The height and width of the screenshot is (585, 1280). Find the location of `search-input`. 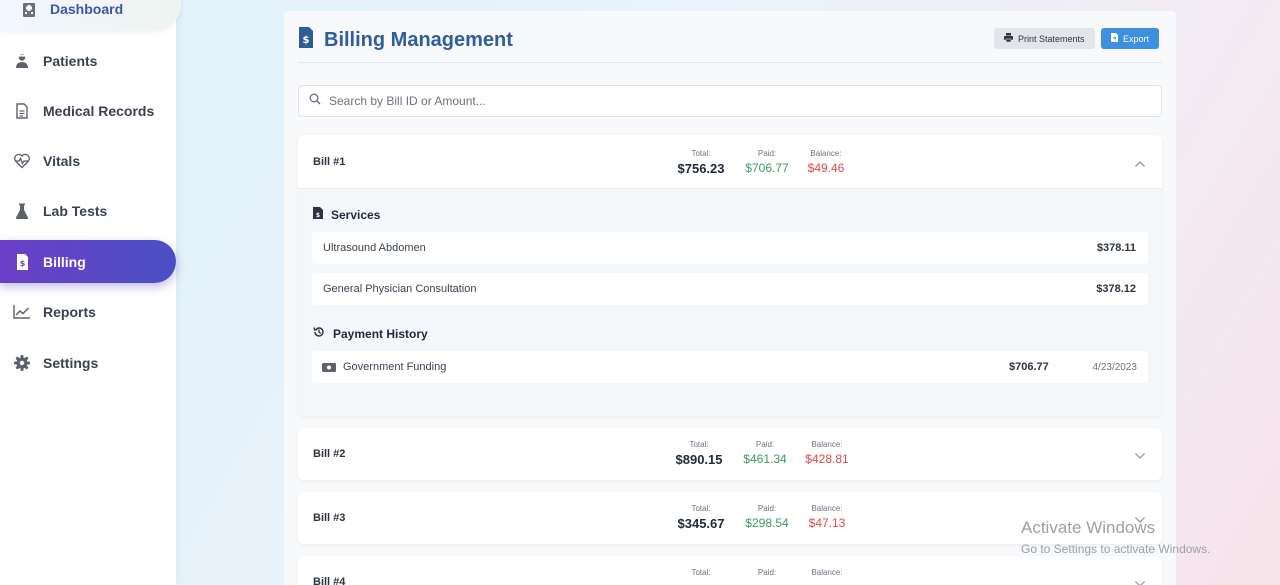

search-input is located at coordinates (679, 101).